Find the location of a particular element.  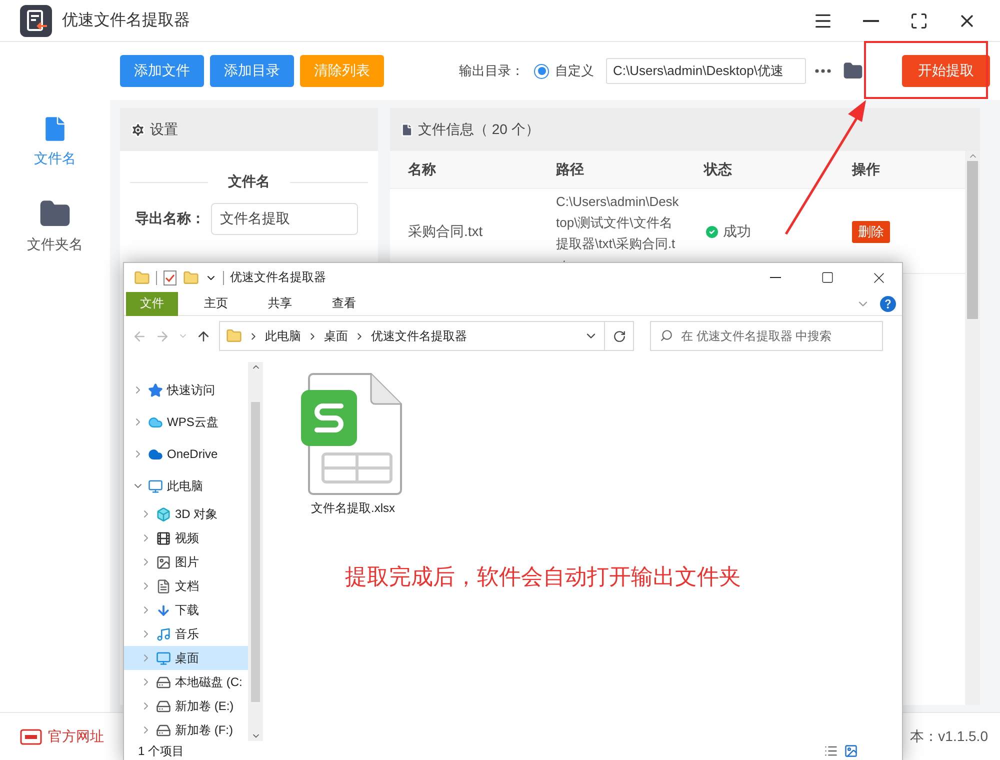

app-title: 优速文件名提取器 is located at coordinates (126, 20).